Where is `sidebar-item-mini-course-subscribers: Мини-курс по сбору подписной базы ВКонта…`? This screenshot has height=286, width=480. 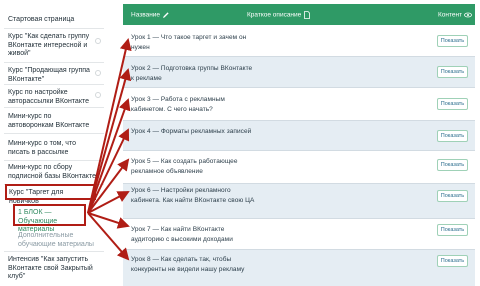
sidebar-item-mini-course-subscribers: Мини-курс по сбору подписной базы ВКонта… is located at coordinates (53, 172).